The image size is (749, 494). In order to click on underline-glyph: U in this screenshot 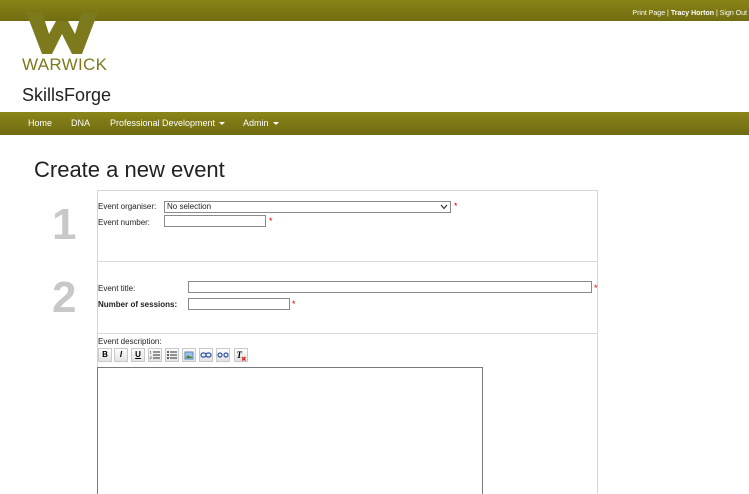, I will do `click(138, 354)`.